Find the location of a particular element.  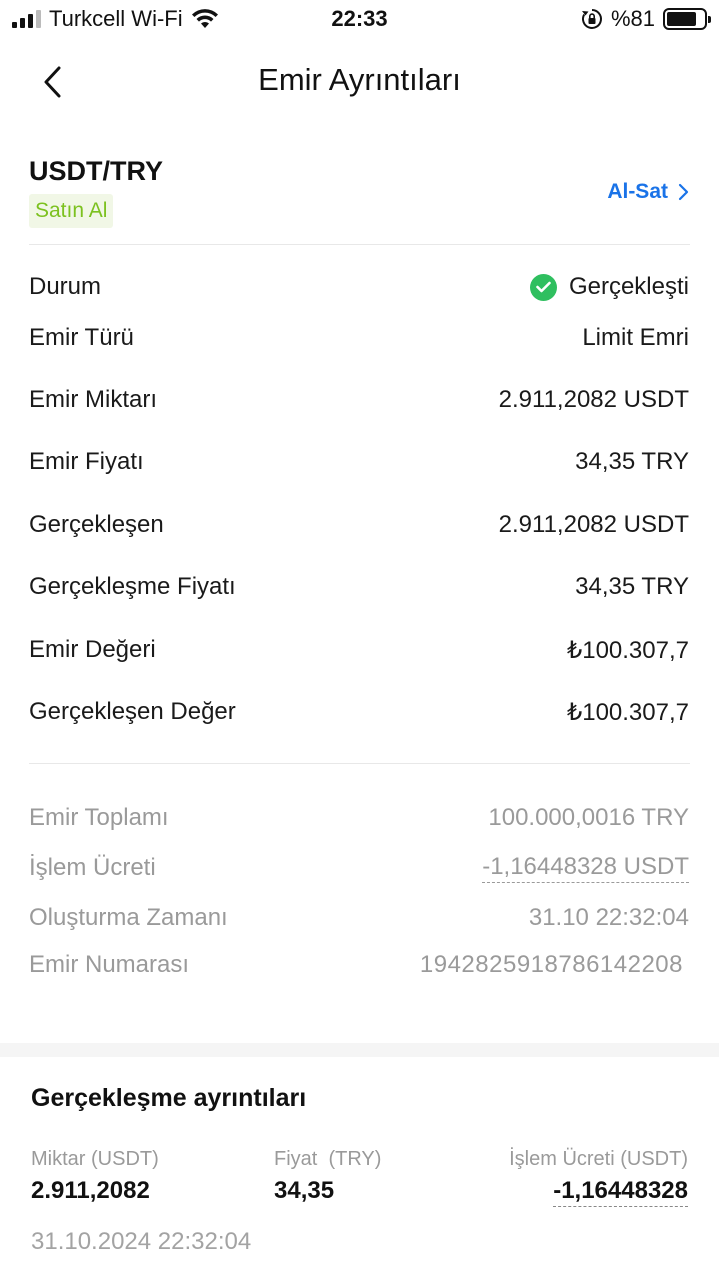

summary-row-order-total: Emir Toplamı 100.000,0016 TRY is located at coordinates (359, 818).